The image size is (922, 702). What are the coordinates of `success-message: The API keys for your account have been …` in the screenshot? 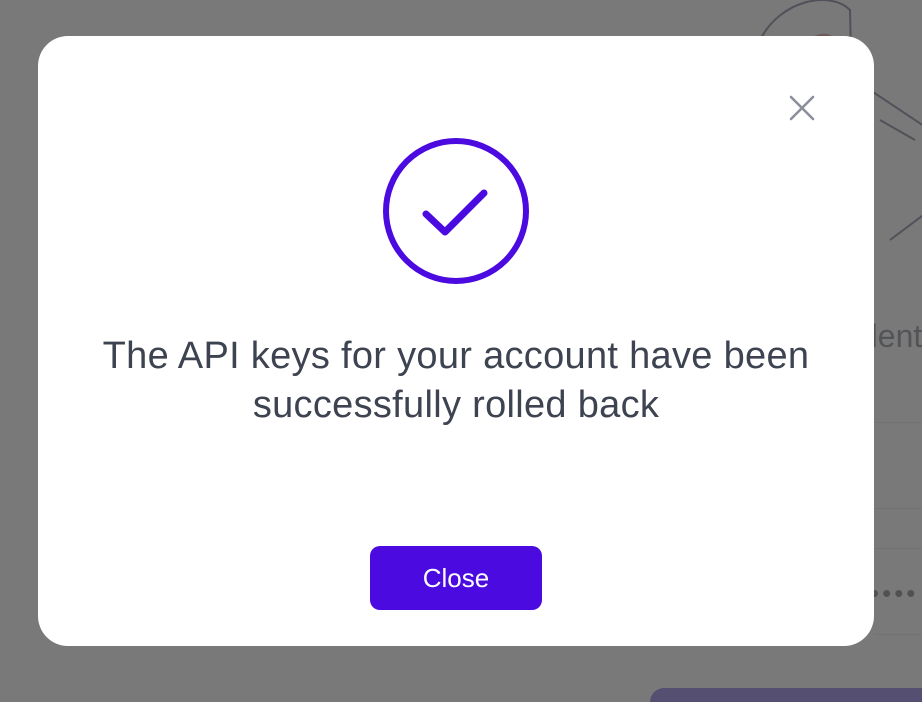 It's located at (456, 380).